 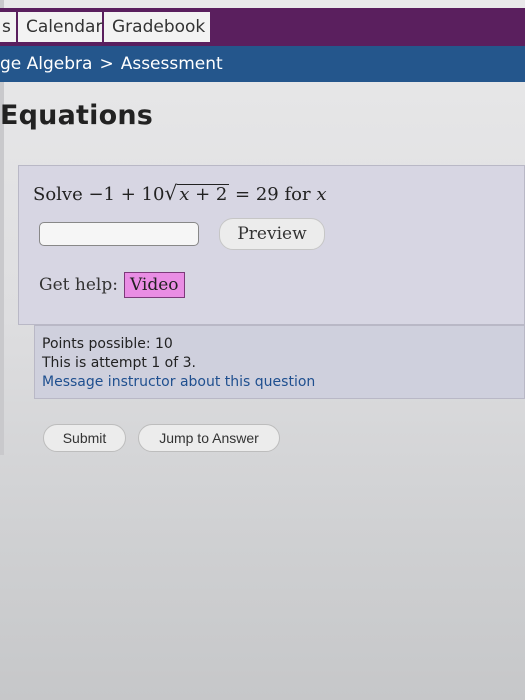 I want to click on question-expr-tail: = 29 for, so click(x=273, y=194).